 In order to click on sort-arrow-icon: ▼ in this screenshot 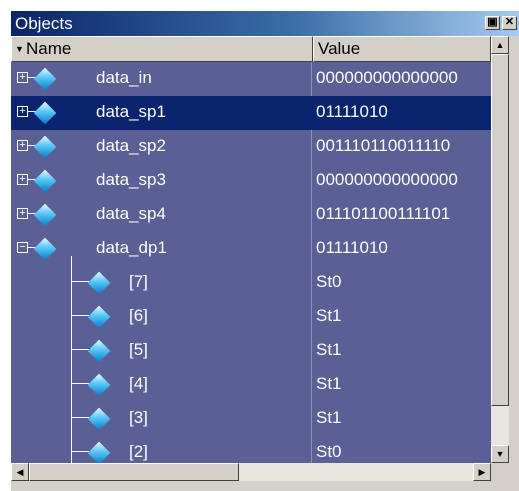, I will do `click(19, 49)`.